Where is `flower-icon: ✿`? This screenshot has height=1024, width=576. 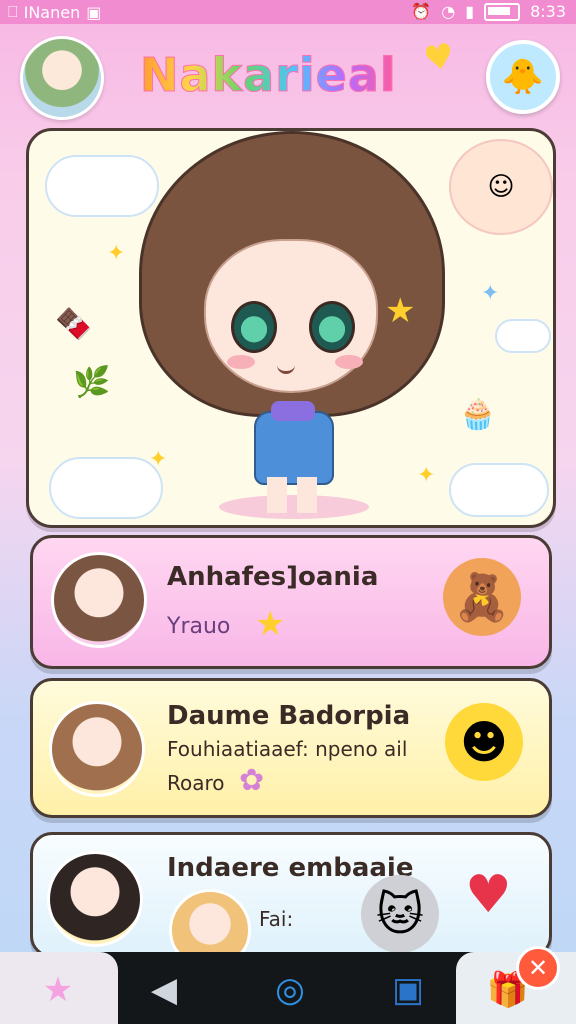
flower-icon: ✿ is located at coordinates (252, 780).